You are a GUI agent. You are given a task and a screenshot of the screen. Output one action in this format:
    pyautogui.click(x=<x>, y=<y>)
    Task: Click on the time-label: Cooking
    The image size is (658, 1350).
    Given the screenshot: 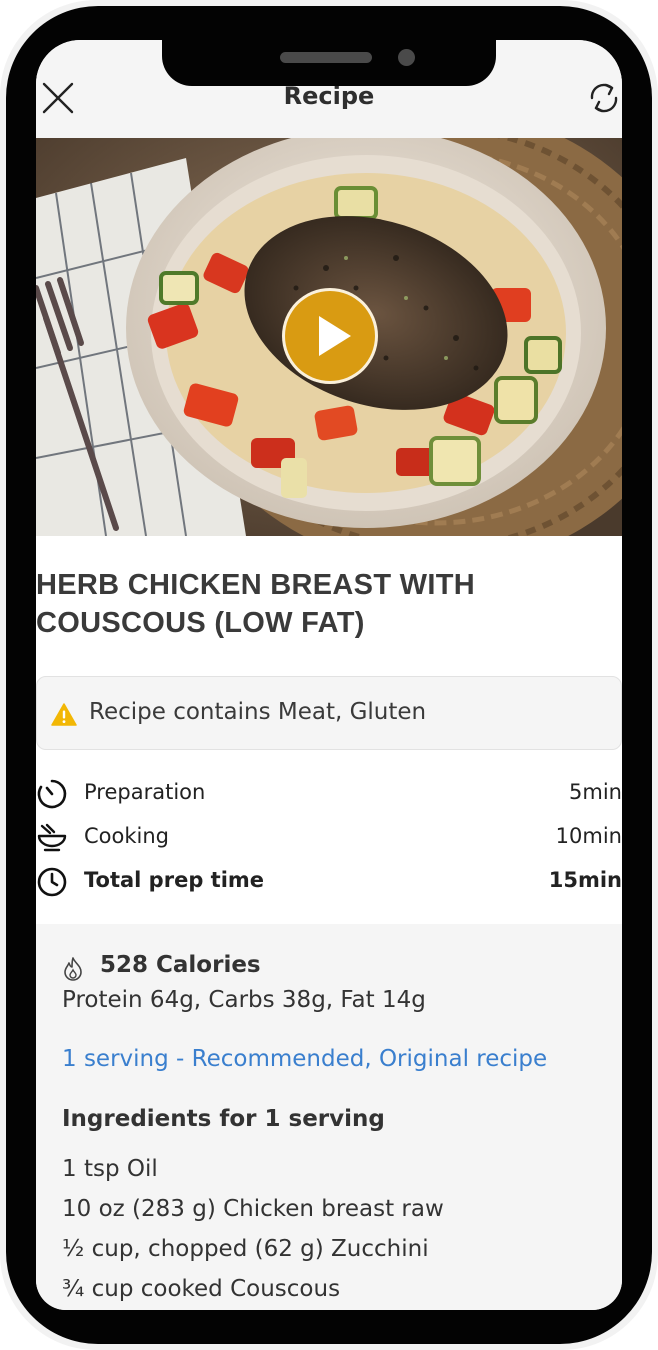 What is the action you would take?
    pyautogui.click(x=126, y=836)
    